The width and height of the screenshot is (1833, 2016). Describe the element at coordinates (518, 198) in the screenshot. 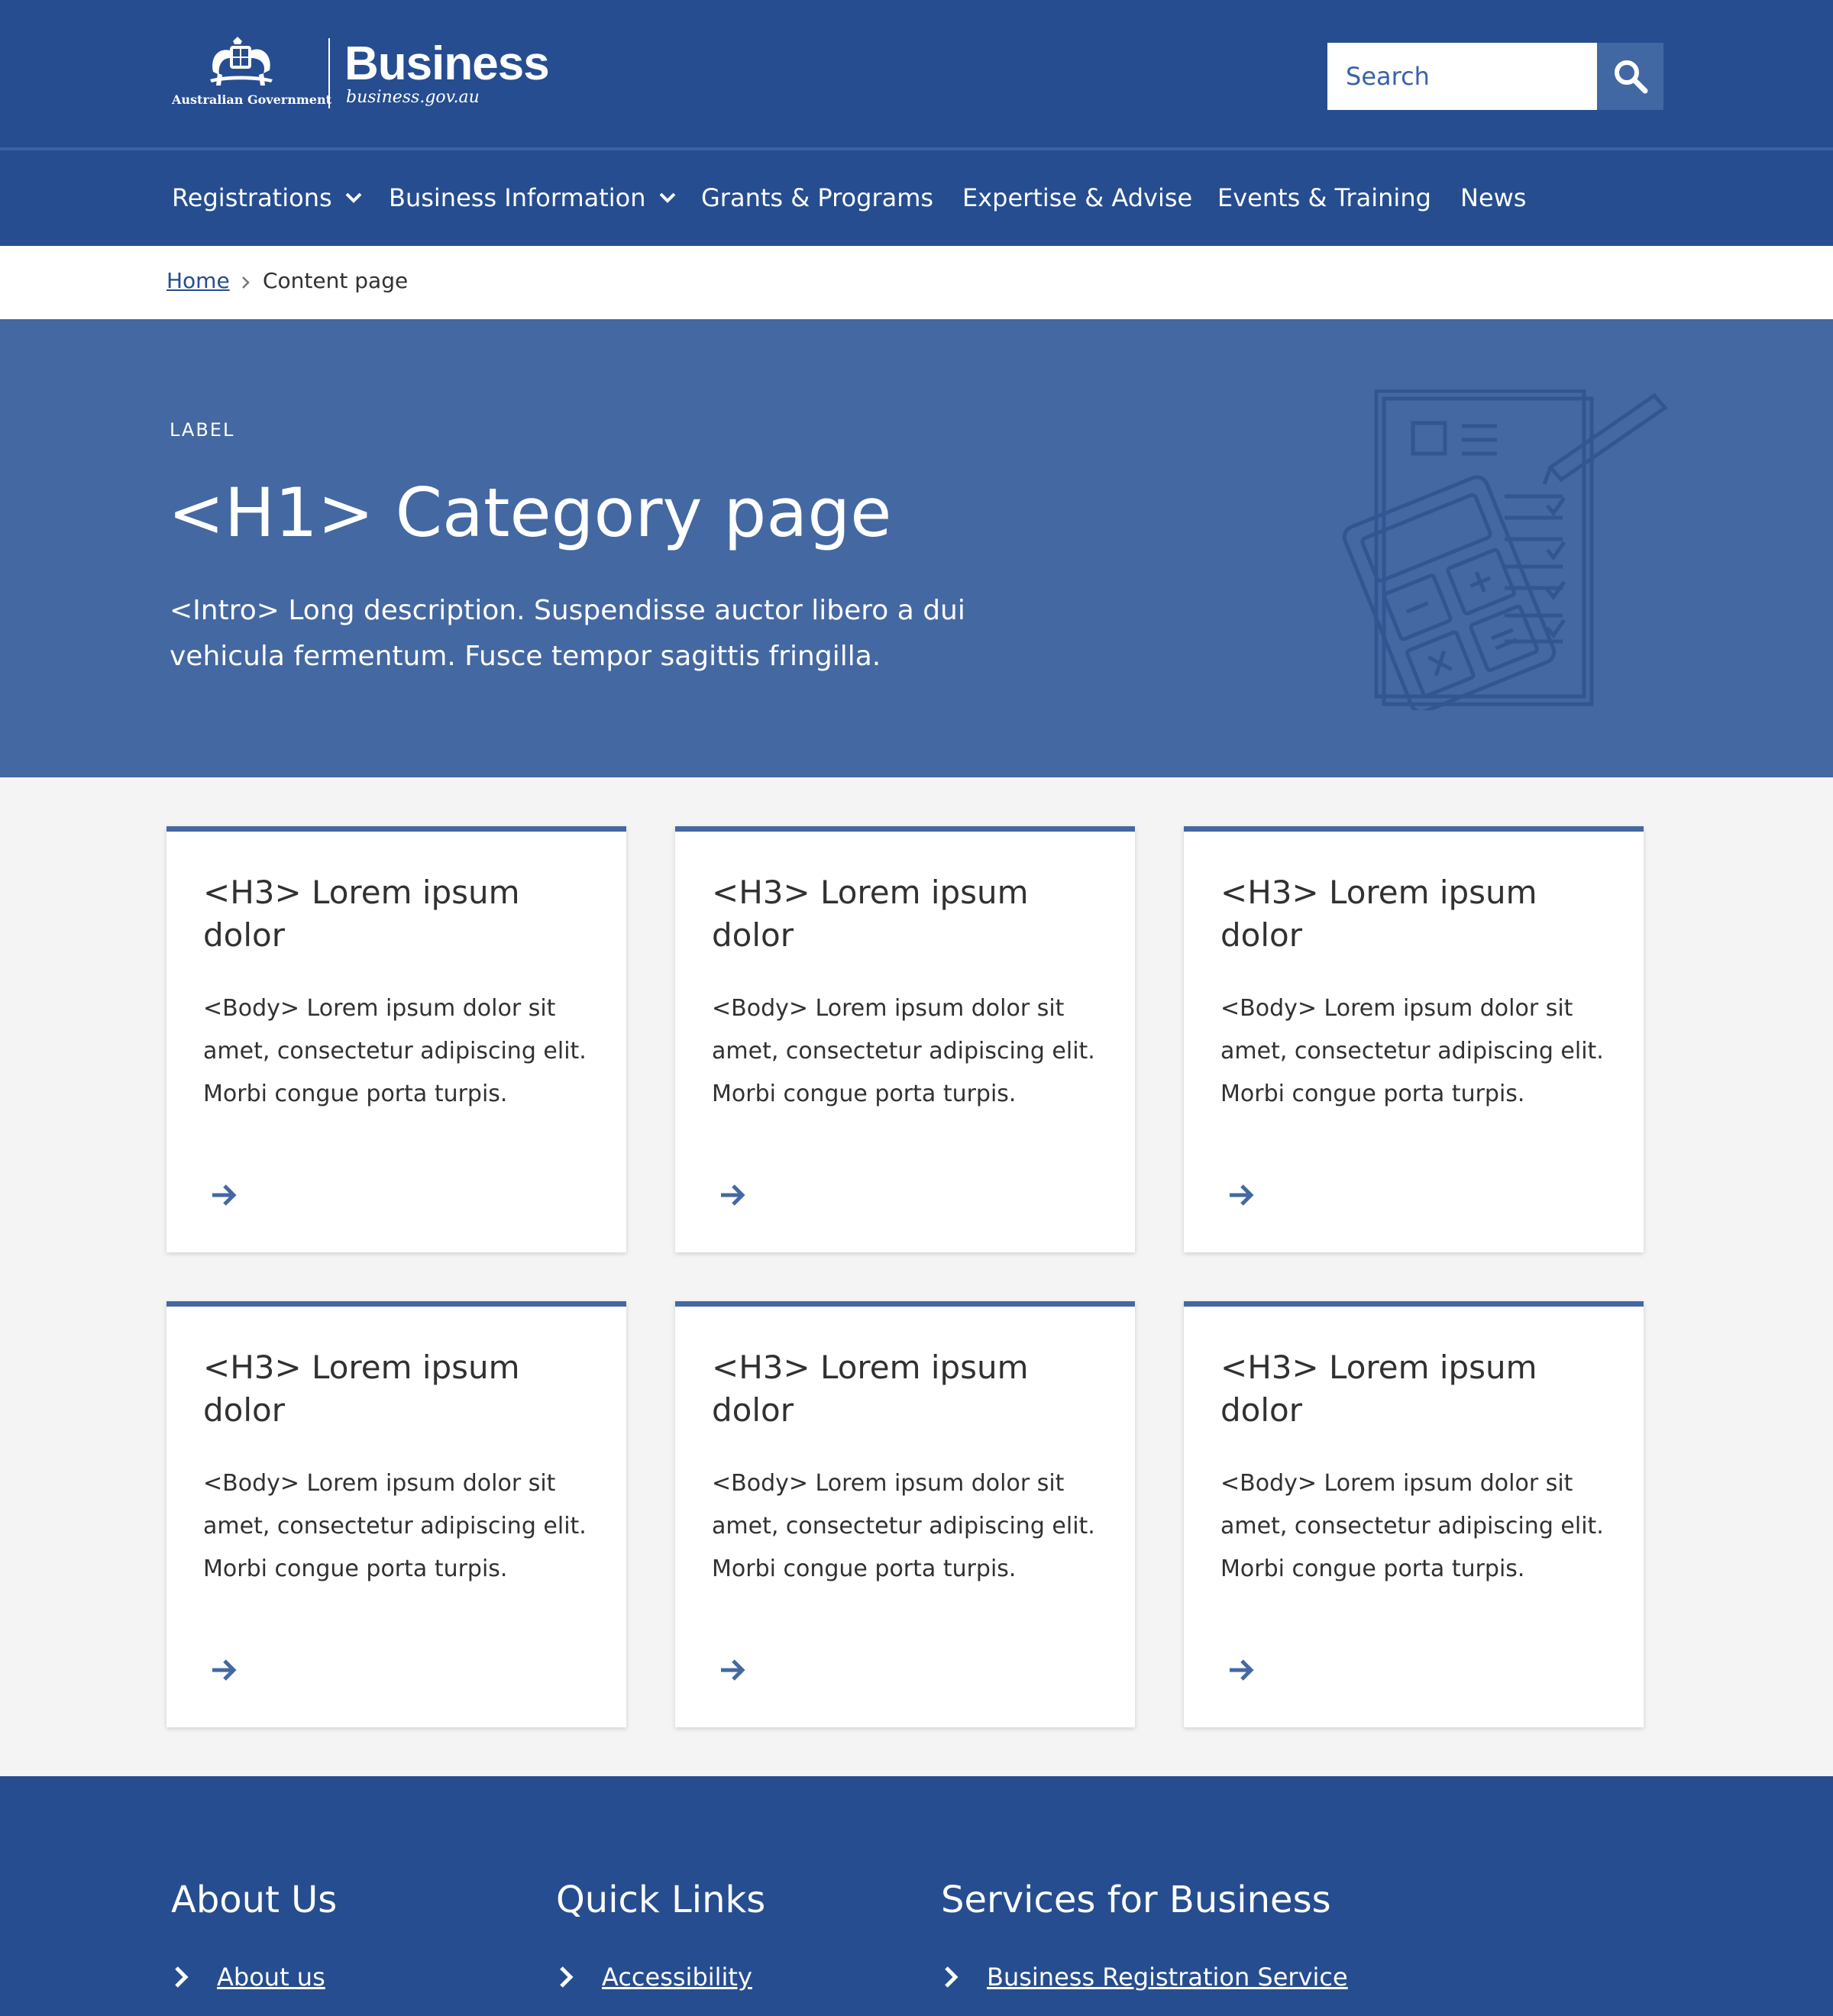

I see `nav-item-label: Business Information` at that location.